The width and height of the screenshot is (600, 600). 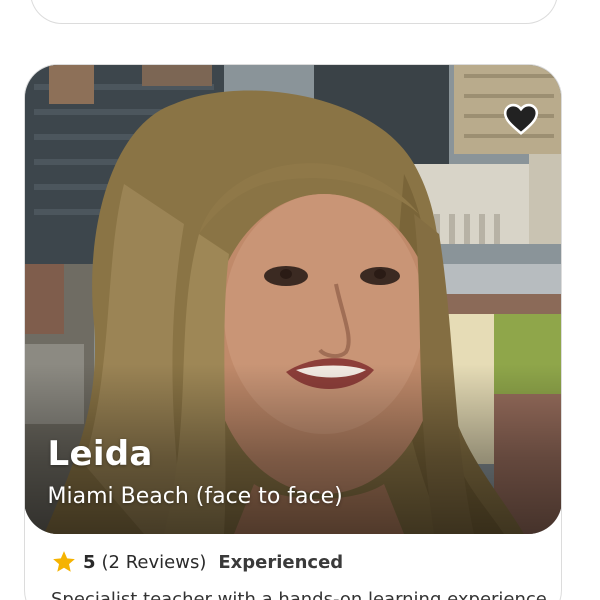 I want to click on previous-tutor-card, so click(x=294, y=12).